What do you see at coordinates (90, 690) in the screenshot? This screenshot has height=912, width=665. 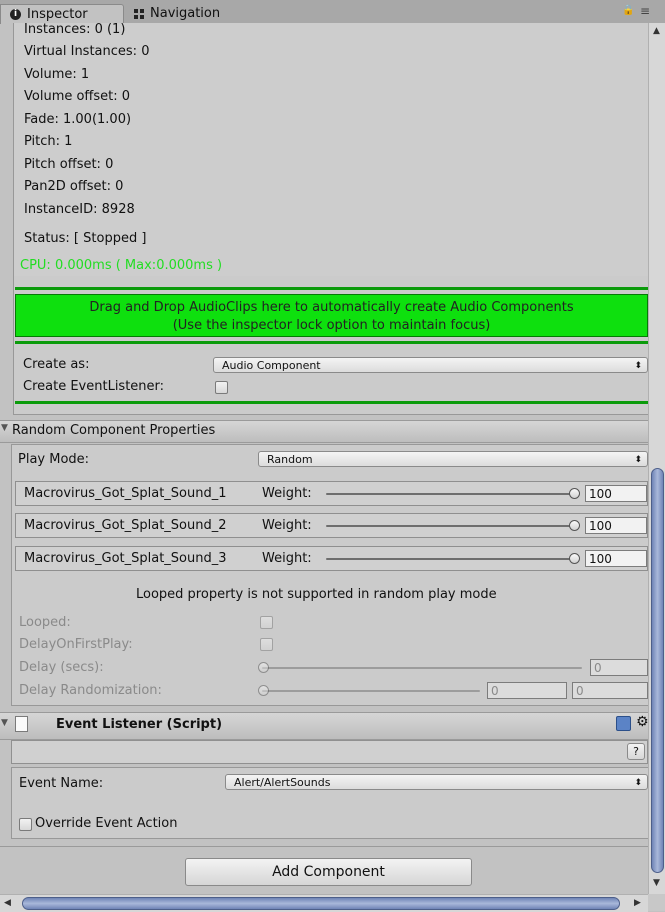 I see `delay-randomization-label: Delay Randomization:` at bounding box center [90, 690].